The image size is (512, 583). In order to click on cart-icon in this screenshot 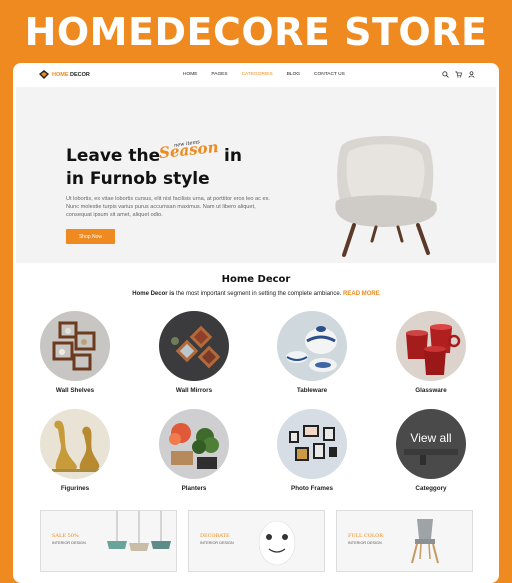, I will do `click(458, 74)`.